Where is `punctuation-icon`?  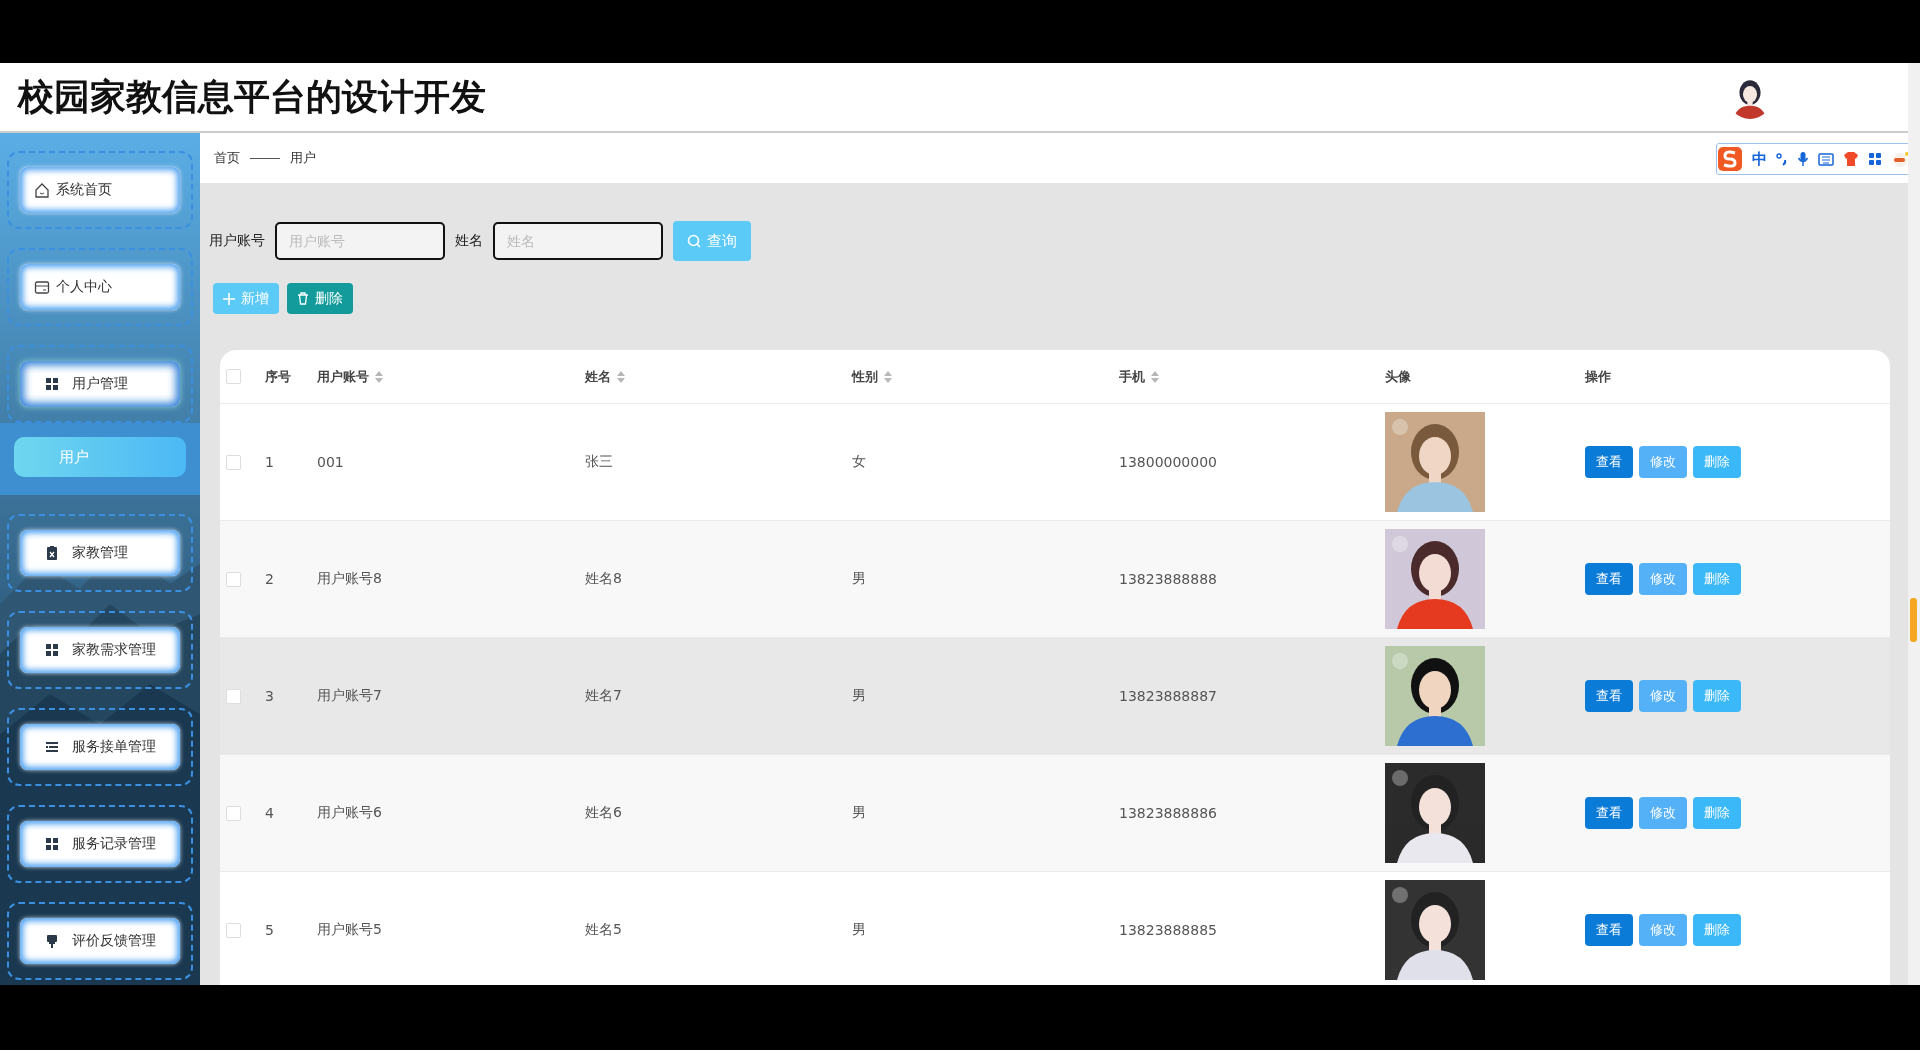 punctuation-icon is located at coordinates (1782, 159).